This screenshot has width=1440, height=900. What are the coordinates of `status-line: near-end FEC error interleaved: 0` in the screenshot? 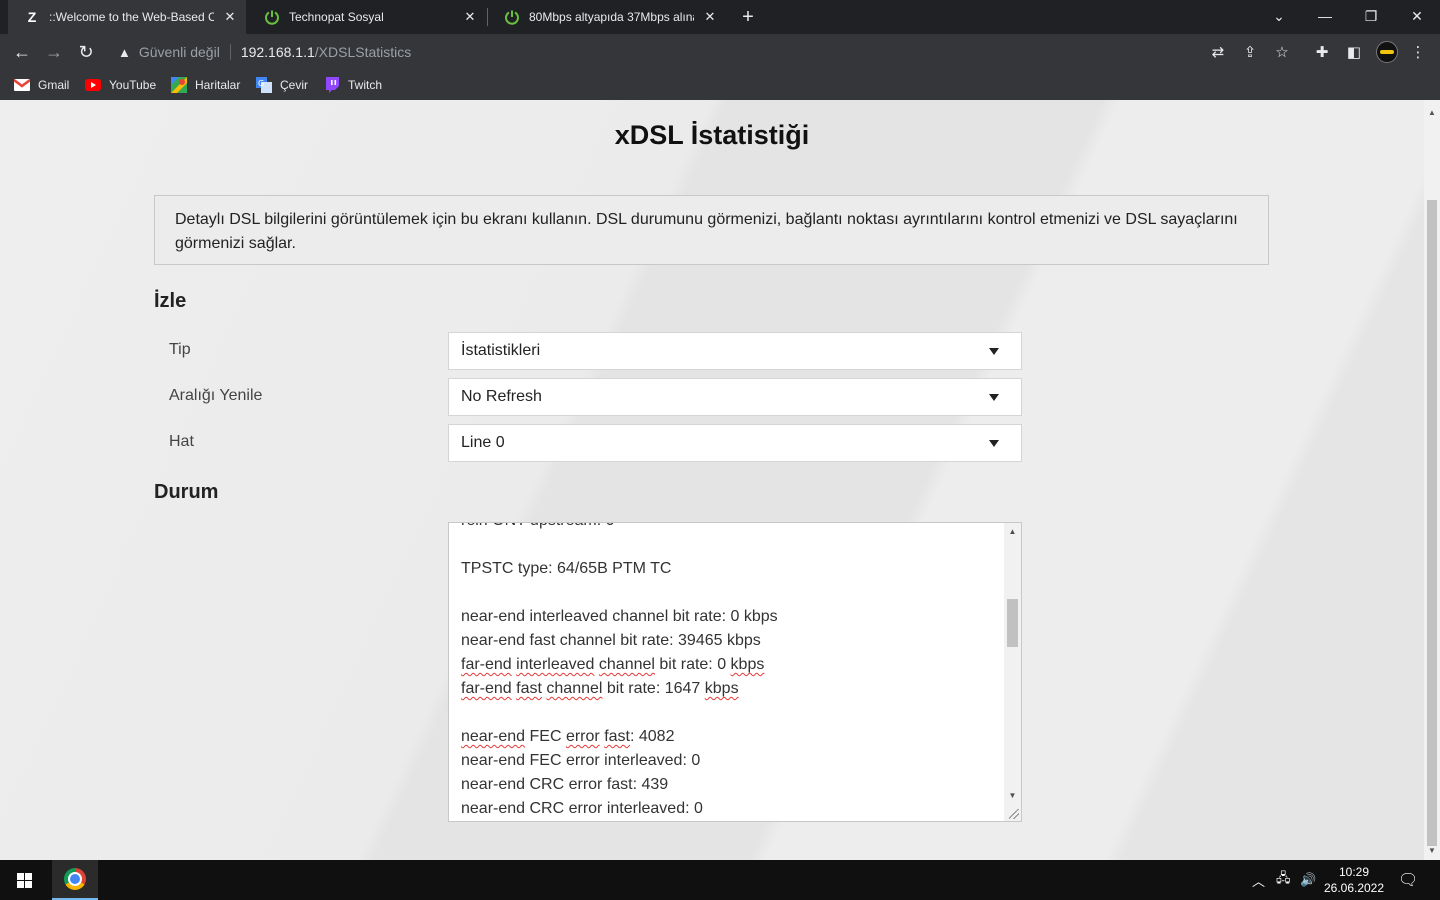 It's located at (581, 760).